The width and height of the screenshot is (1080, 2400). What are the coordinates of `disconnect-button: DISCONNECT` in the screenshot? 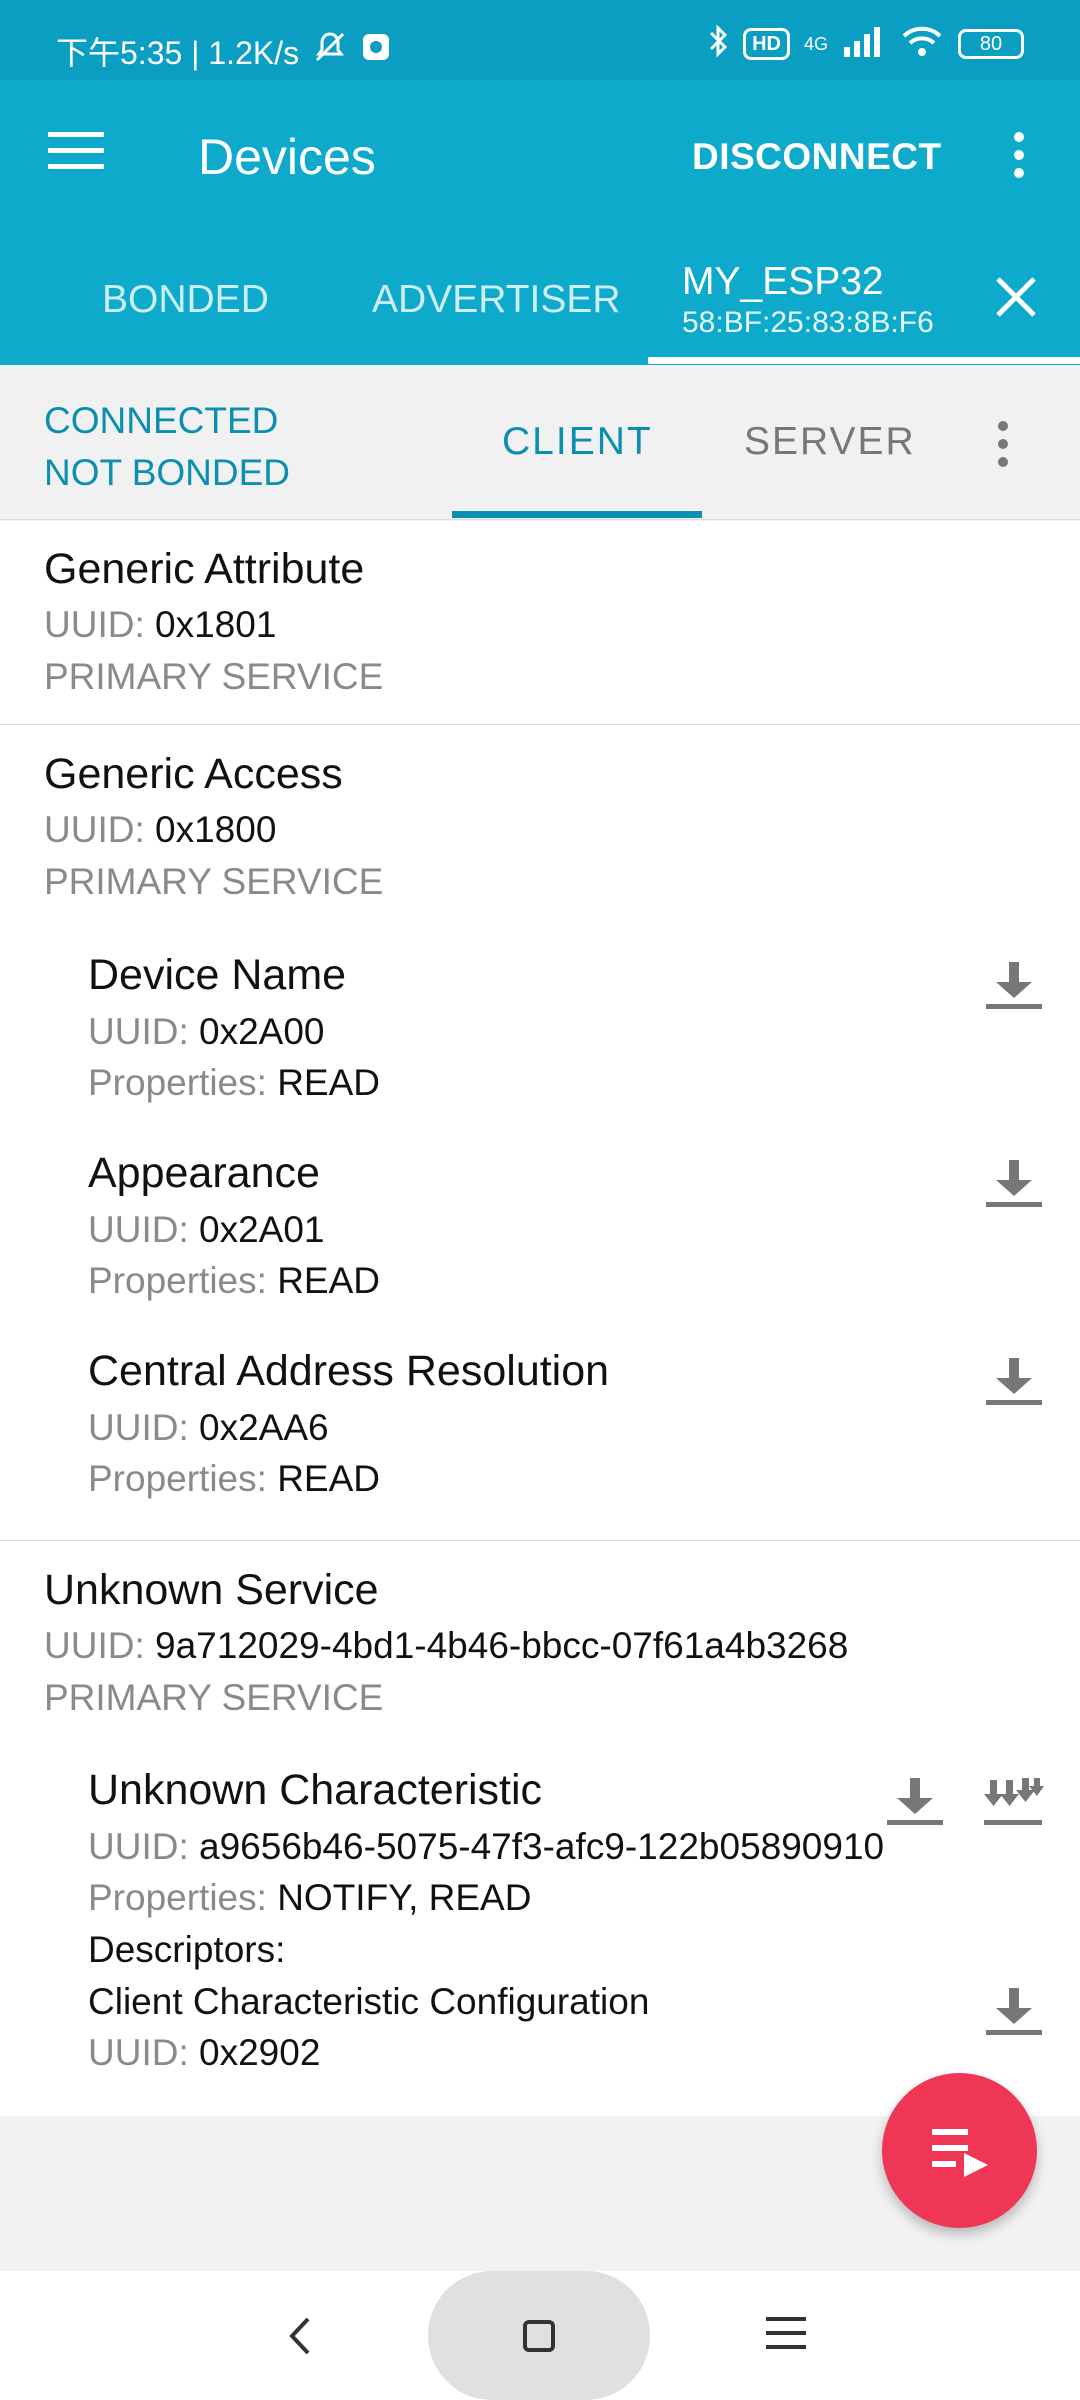 It's located at (817, 157).